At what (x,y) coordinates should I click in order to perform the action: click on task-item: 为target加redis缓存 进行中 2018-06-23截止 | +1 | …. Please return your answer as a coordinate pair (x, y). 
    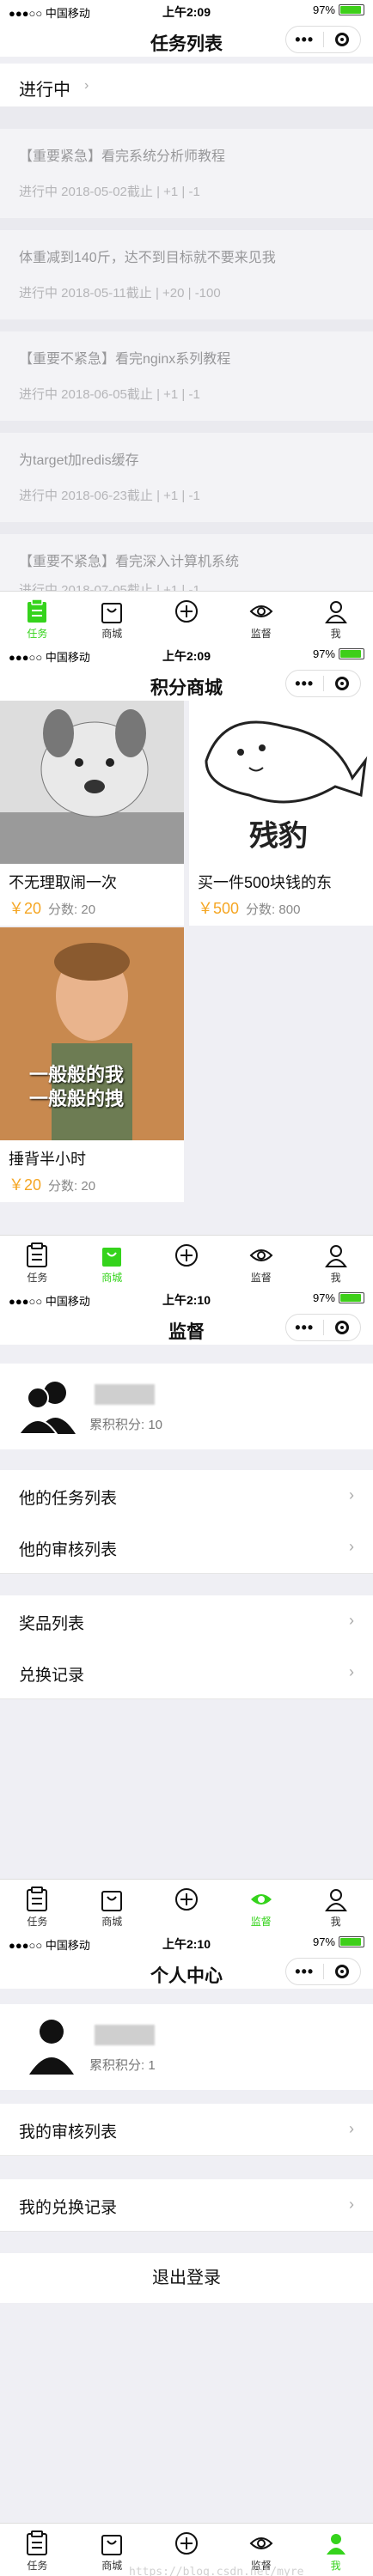
    Looking at the image, I should click on (187, 477).